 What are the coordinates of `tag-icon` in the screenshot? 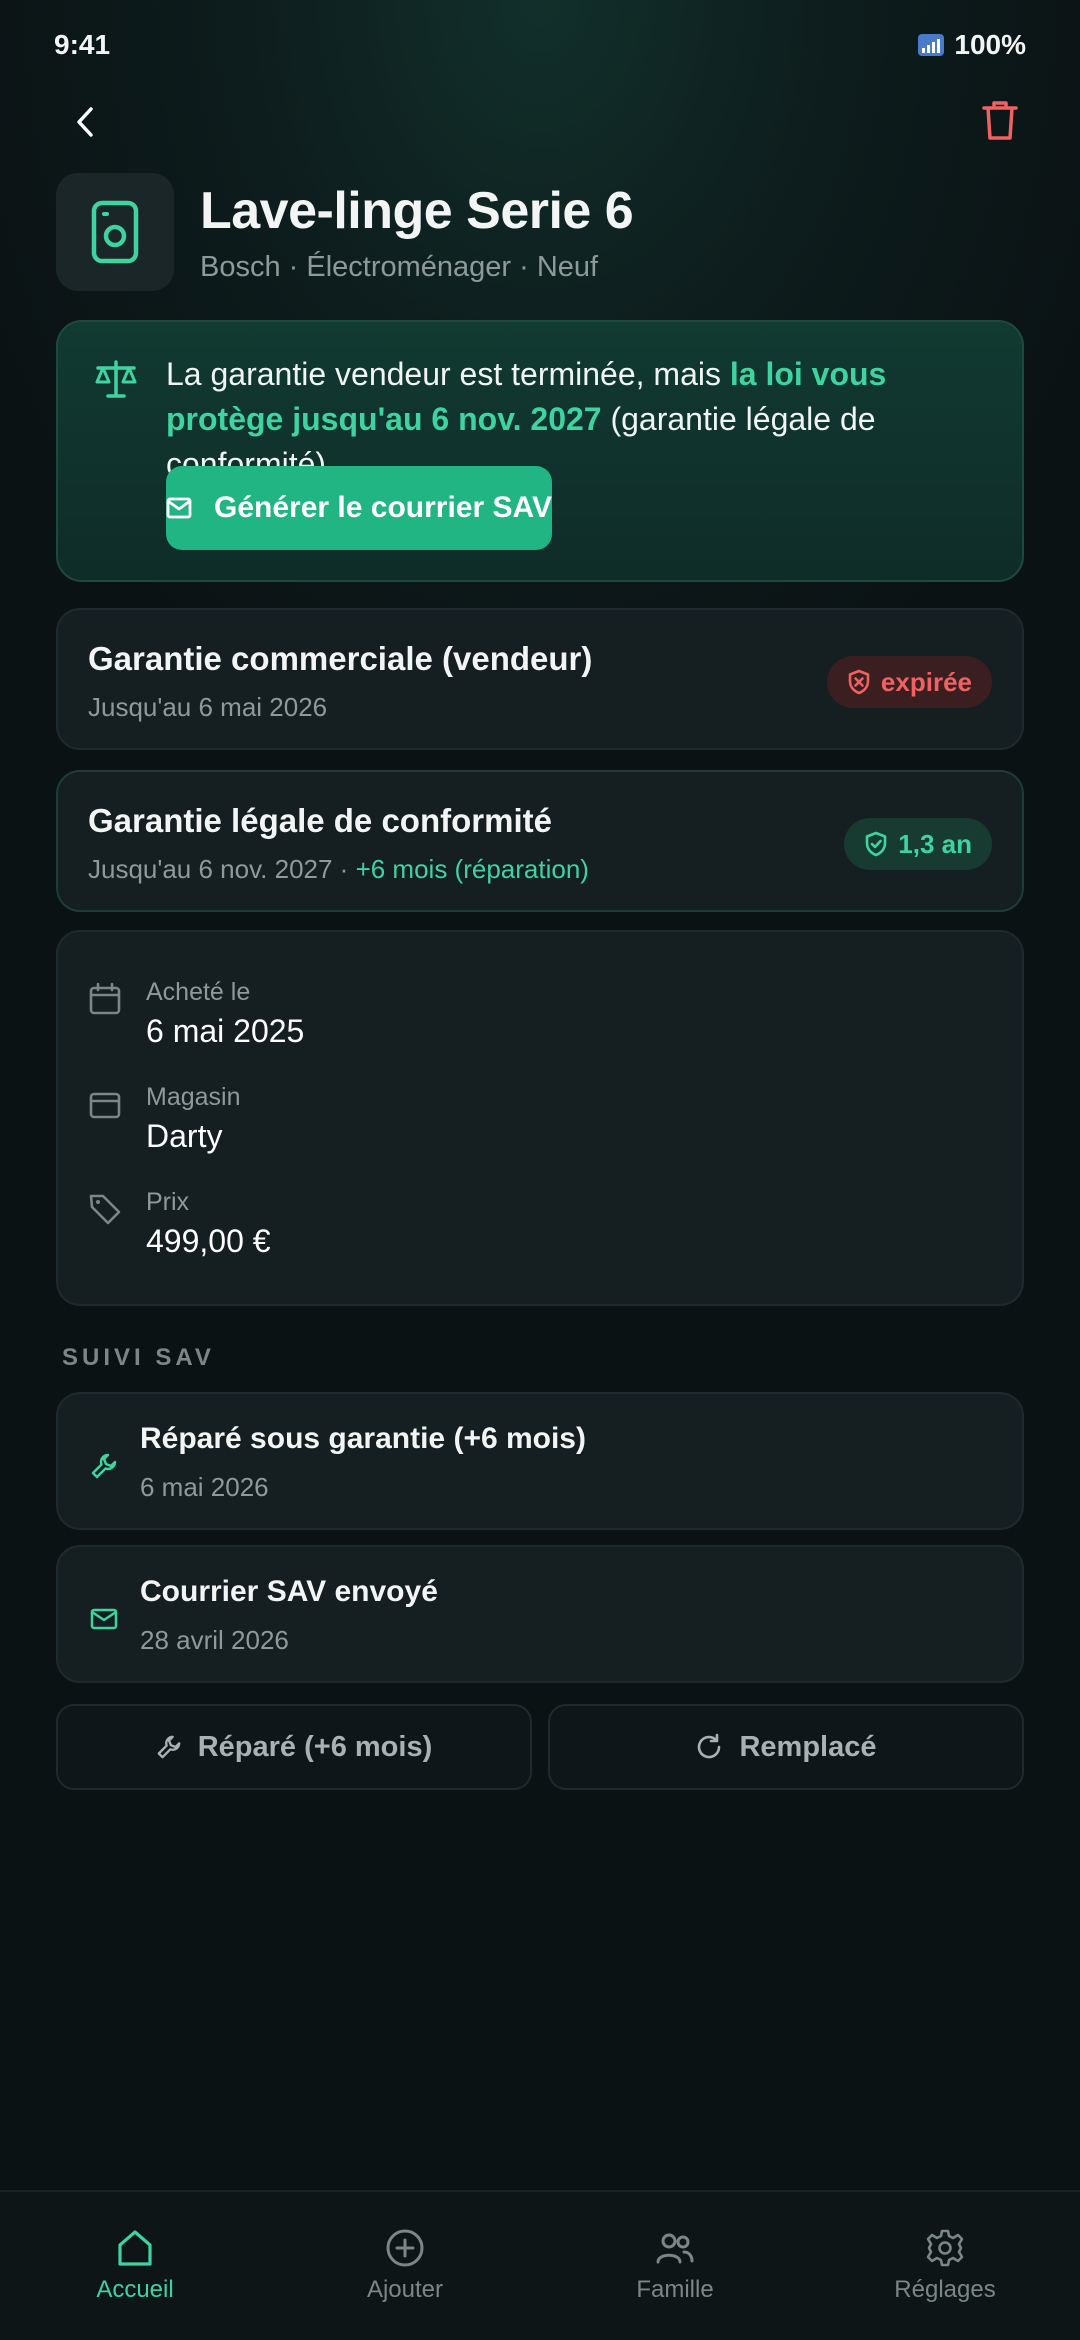 It's located at (105, 1209).